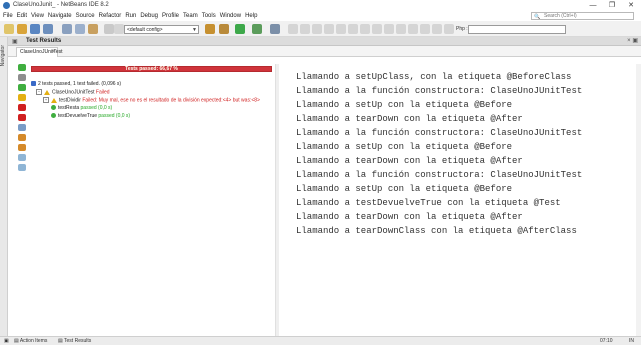 The width and height of the screenshot is (641, 345). I want to click on tree-summary: 2 tests passed, 1 test failed. (0,096 s), so click(76, 84).